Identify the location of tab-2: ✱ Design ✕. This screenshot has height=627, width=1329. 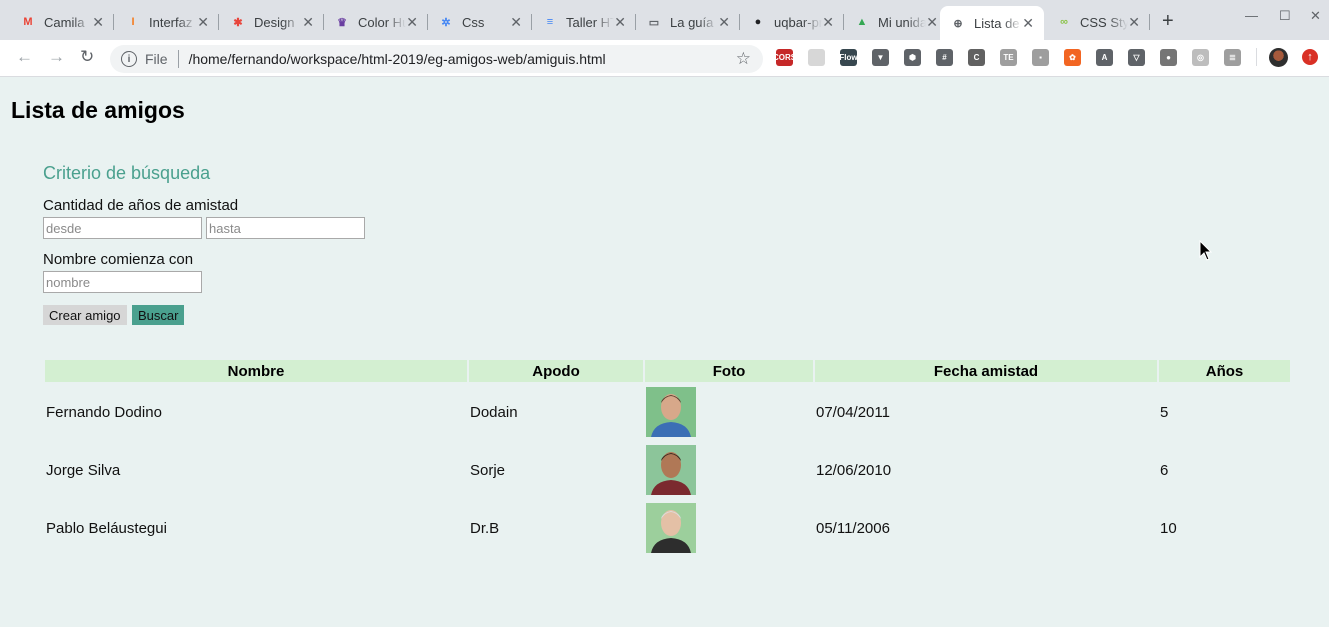
(272, 22).